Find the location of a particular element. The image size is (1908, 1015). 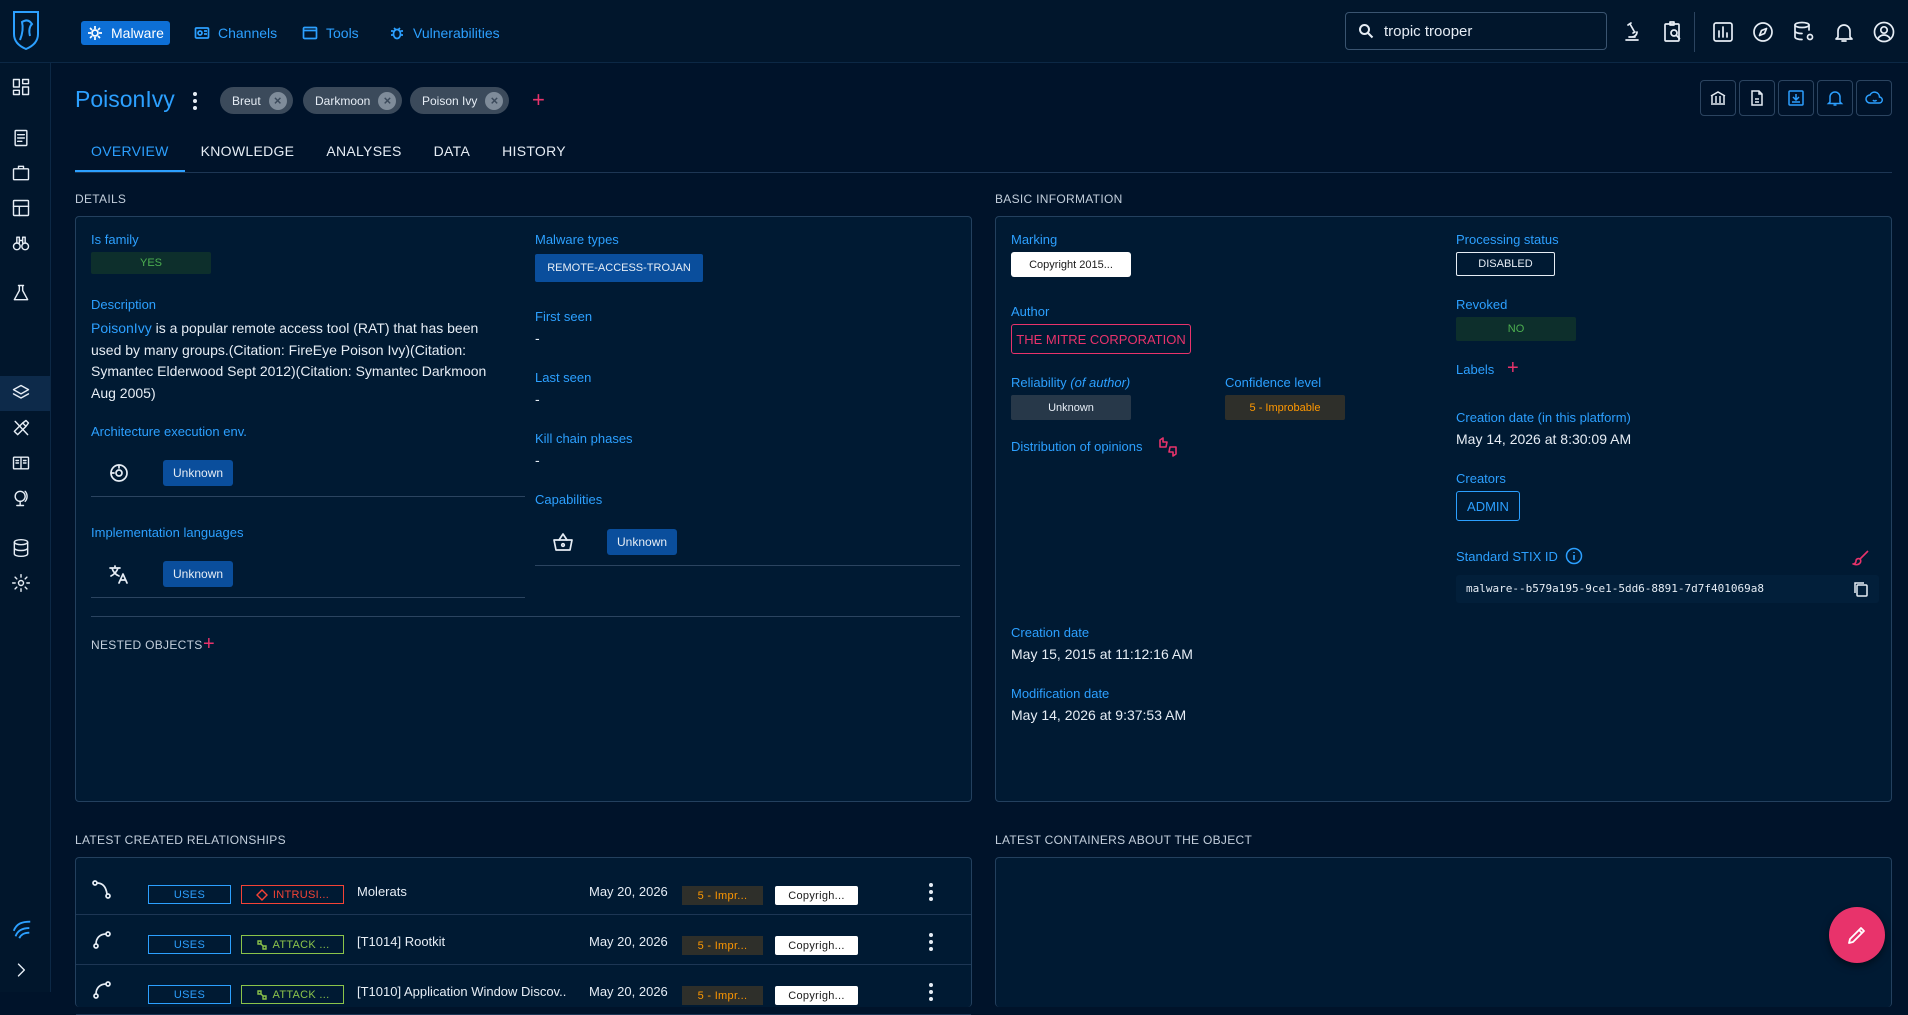

settings-gear-icon is located at coordinates (21, 583).